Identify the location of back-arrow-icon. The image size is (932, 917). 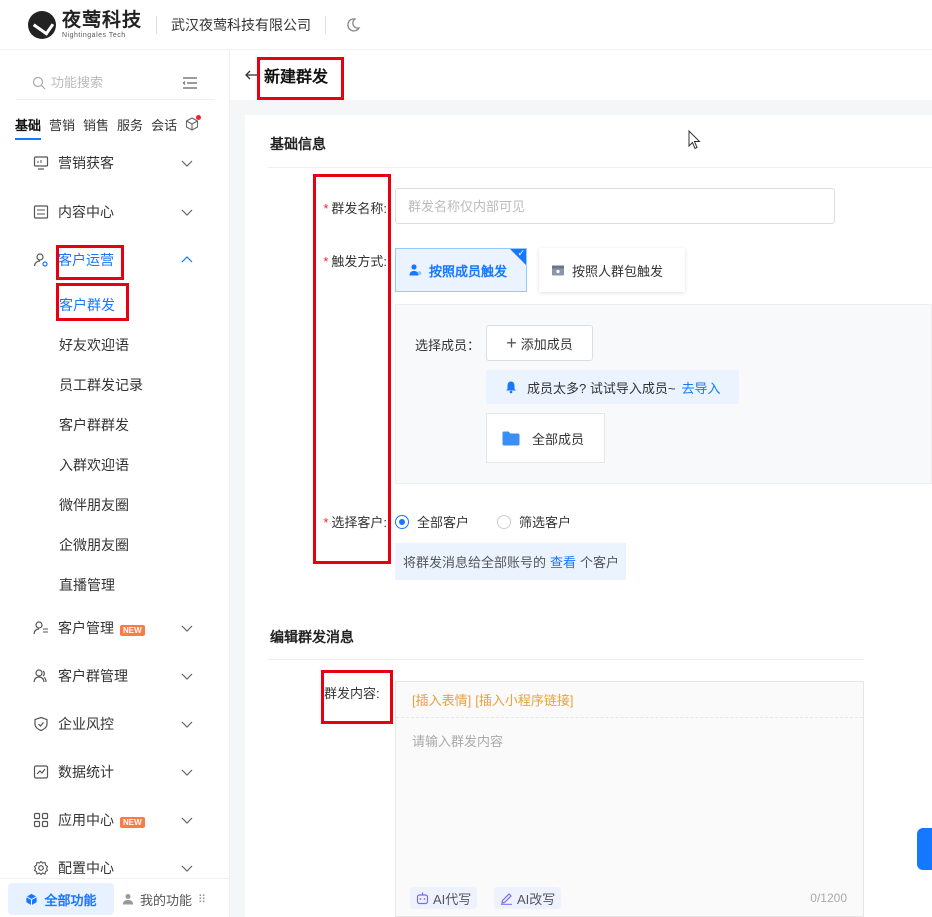
(251, 75).